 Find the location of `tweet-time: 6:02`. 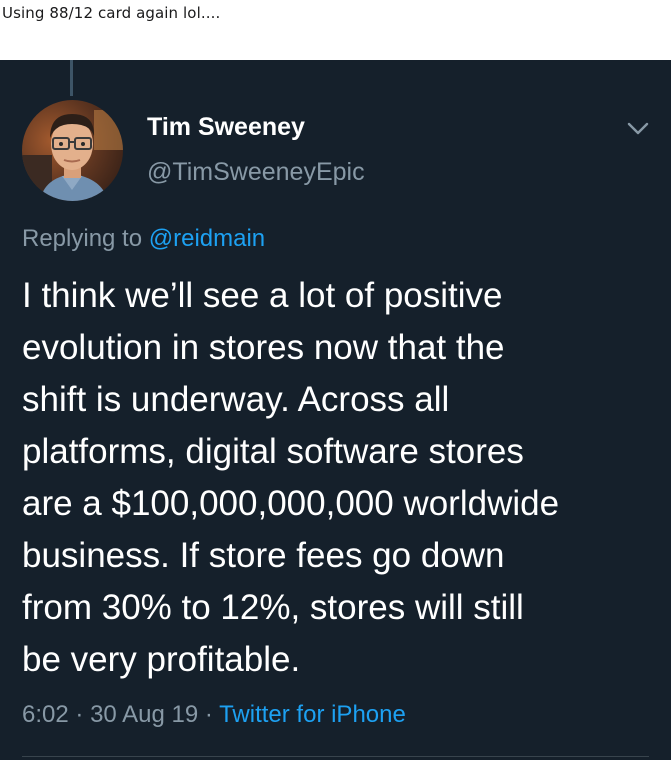

tweet-time: 6:02 is located at coordinates (45, 714).